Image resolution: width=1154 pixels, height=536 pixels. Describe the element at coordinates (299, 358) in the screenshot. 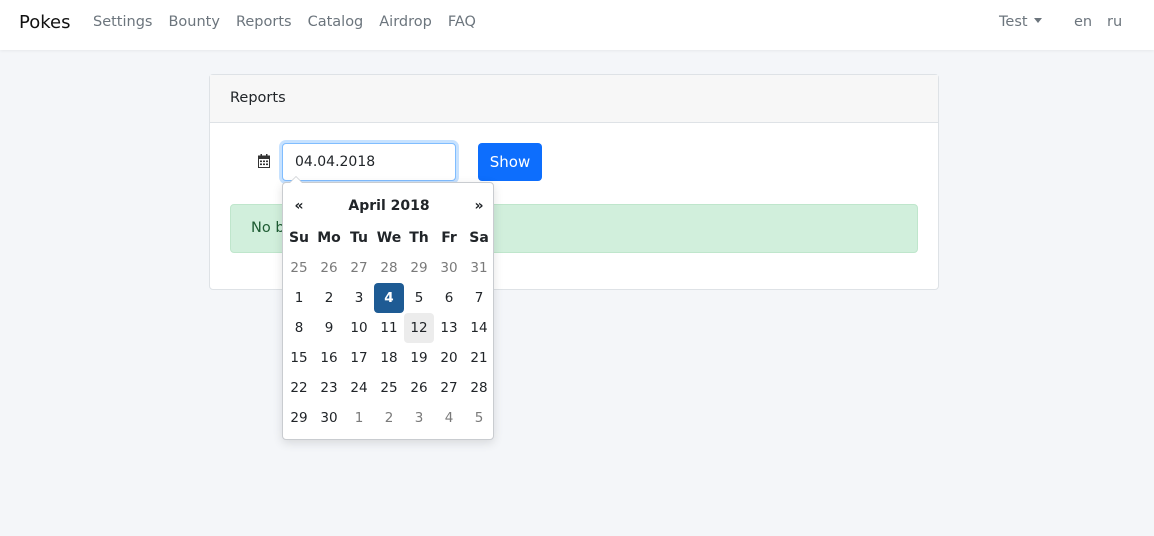

I see `day-cell: 15` at that location.